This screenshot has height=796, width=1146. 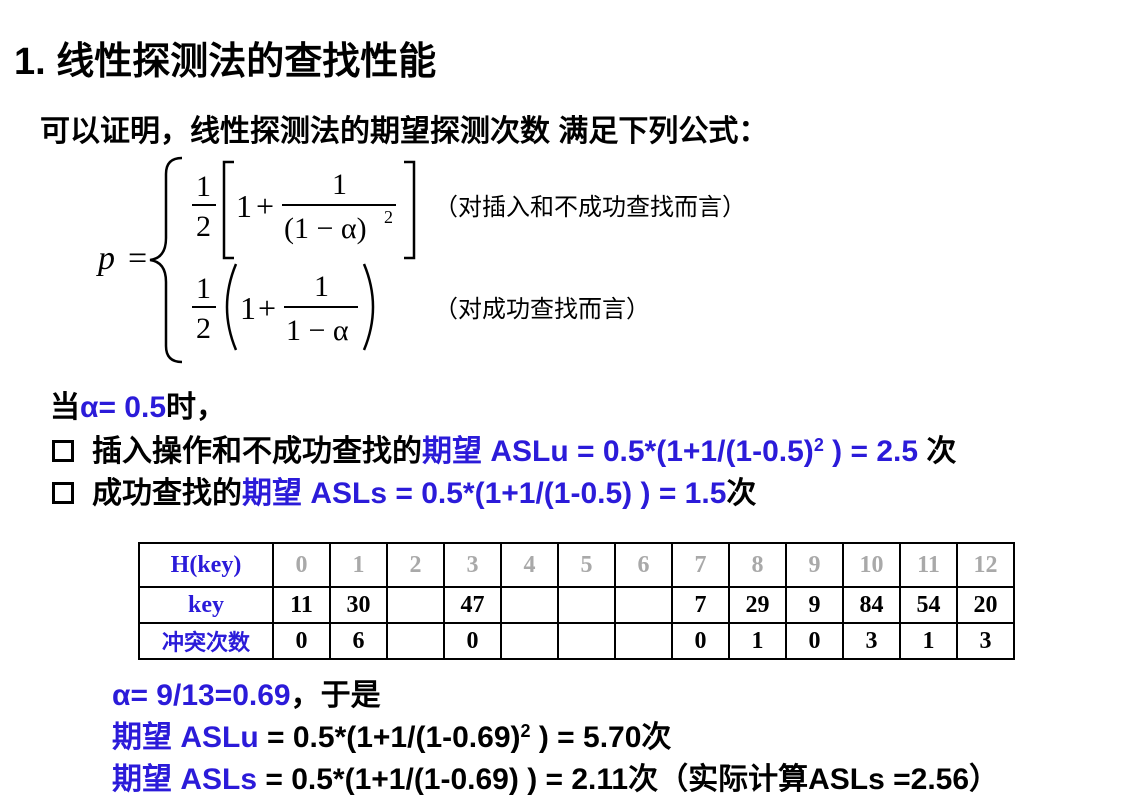 I want to click on index-cell: 6, so click(x=643, y=565).